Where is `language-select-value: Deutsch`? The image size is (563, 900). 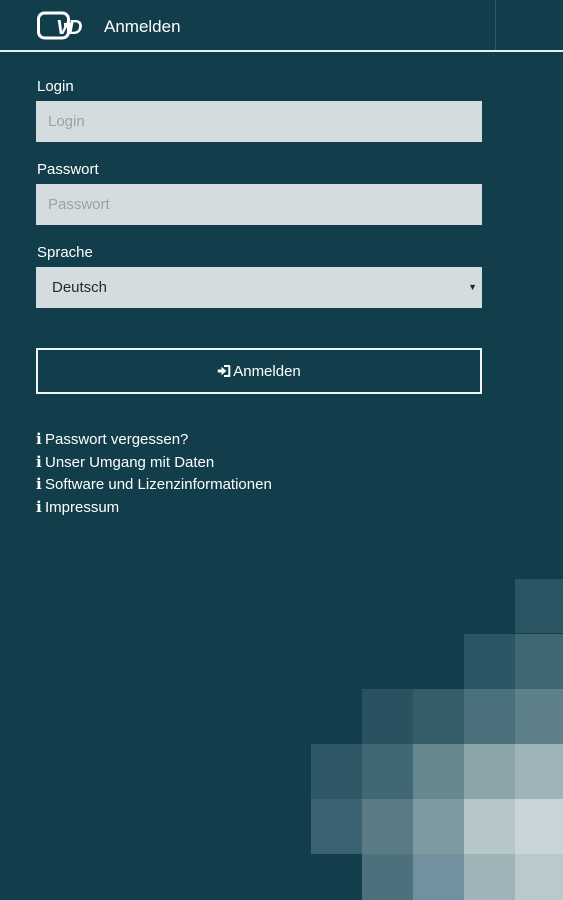 language-select-value: Deutsch is located at coordinates (80, 287).